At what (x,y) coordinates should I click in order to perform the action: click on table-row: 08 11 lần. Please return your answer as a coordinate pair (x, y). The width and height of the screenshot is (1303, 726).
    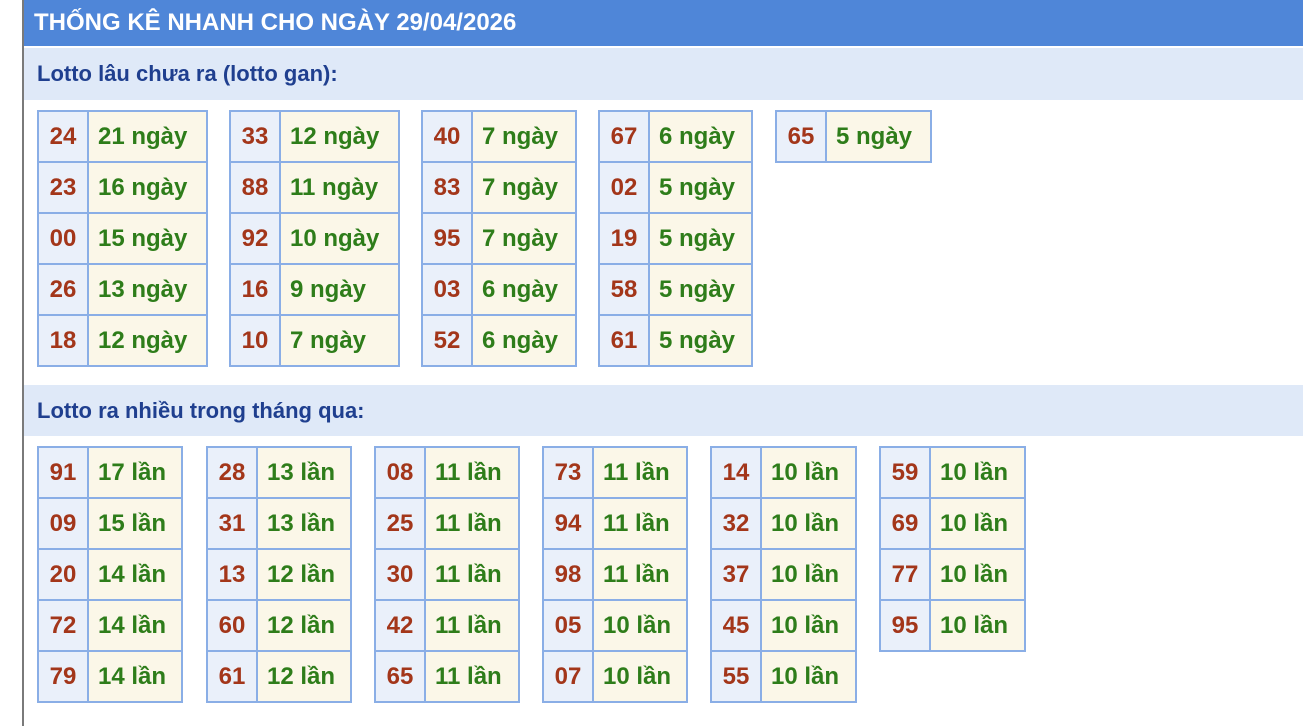
    Looking at the image, I should click on (447, 472).